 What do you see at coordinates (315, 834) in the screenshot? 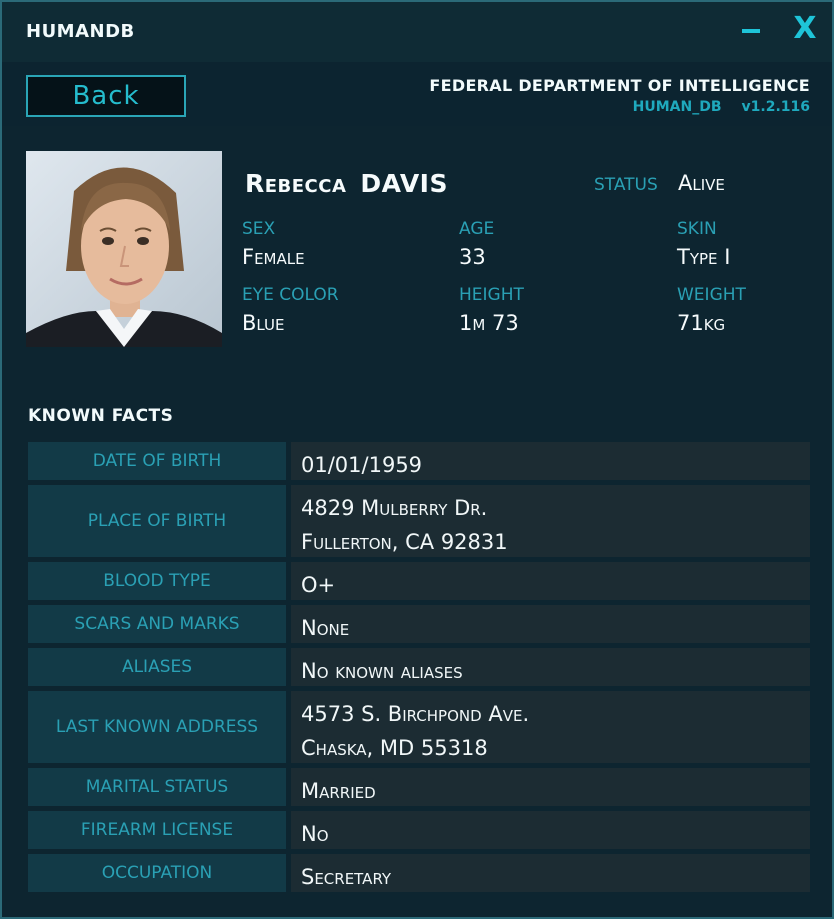
I see `fact-value-line: No` at bounding box center [315, 834].